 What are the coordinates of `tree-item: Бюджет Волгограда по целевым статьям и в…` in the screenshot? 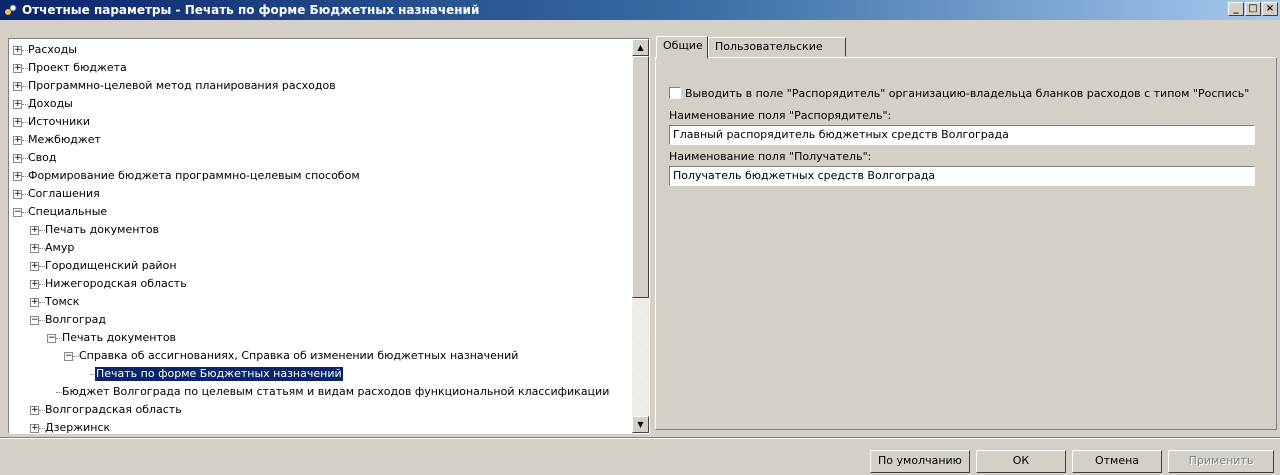 It's located at (320, 392).